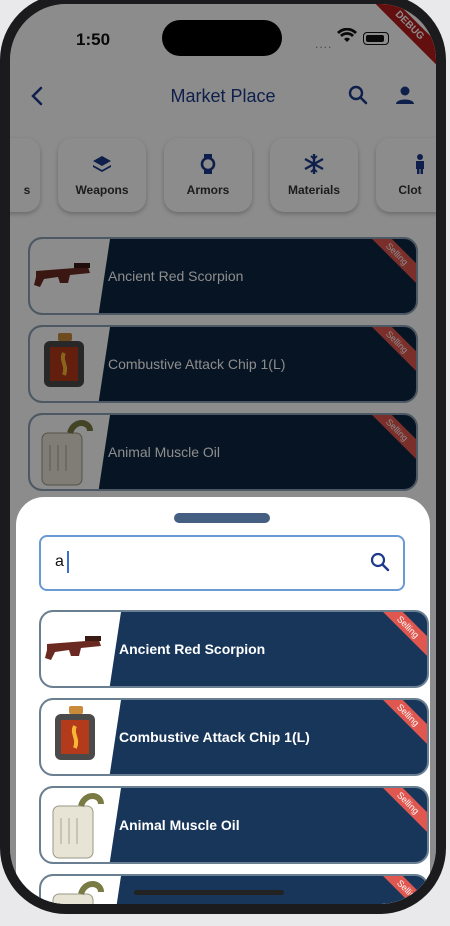  I want to click on home-indicator, so click(209, 892).